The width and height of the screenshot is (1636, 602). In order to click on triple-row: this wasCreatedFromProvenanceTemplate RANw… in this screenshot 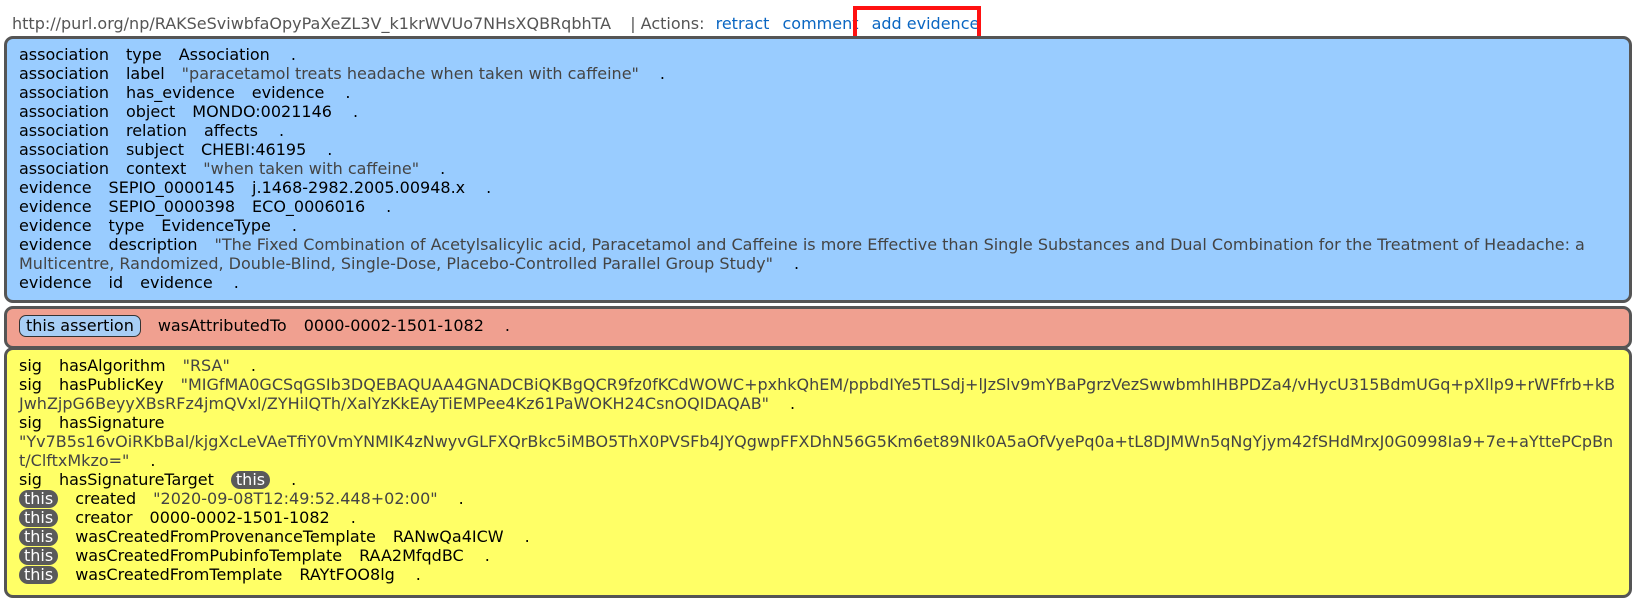, I will do `click(818, 536)`.